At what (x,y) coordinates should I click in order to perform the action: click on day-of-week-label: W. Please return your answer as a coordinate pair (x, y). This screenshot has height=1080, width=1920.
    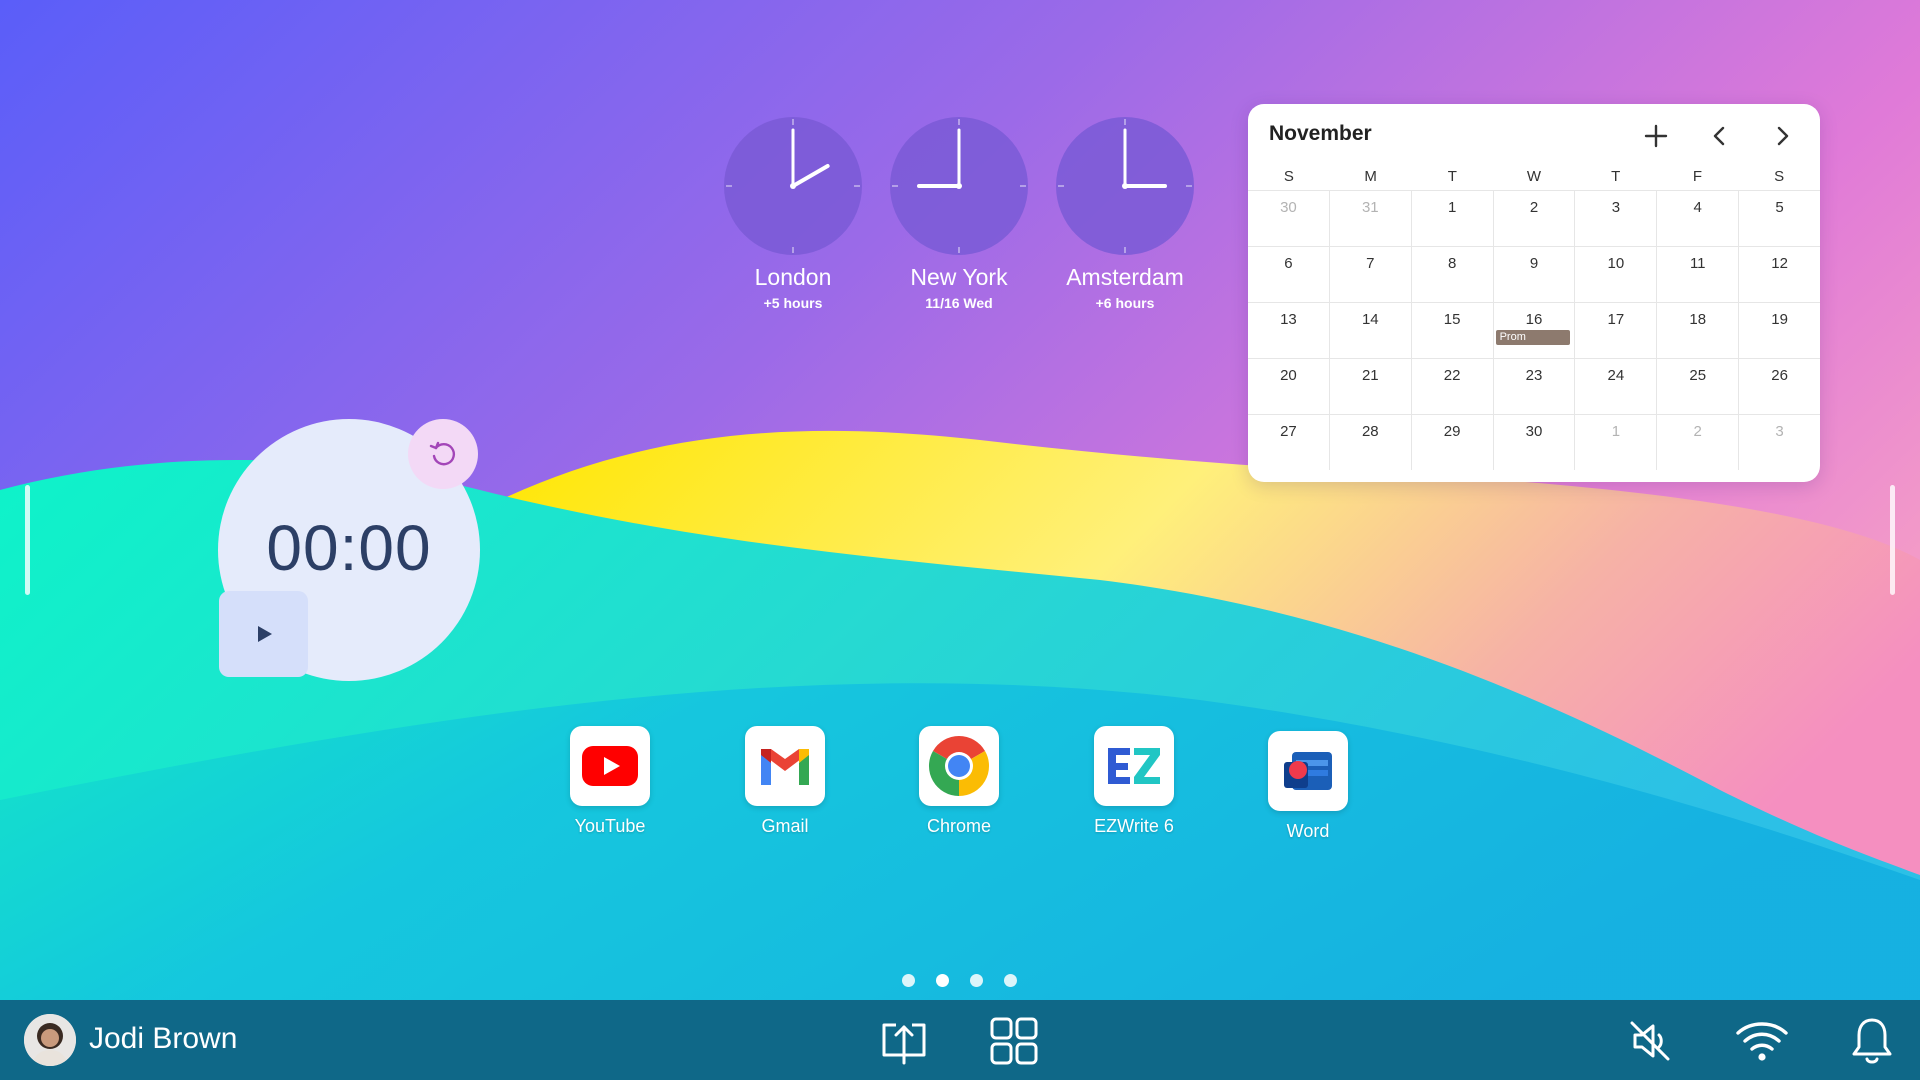
    Looking at the image, I should click on (1534, 176).